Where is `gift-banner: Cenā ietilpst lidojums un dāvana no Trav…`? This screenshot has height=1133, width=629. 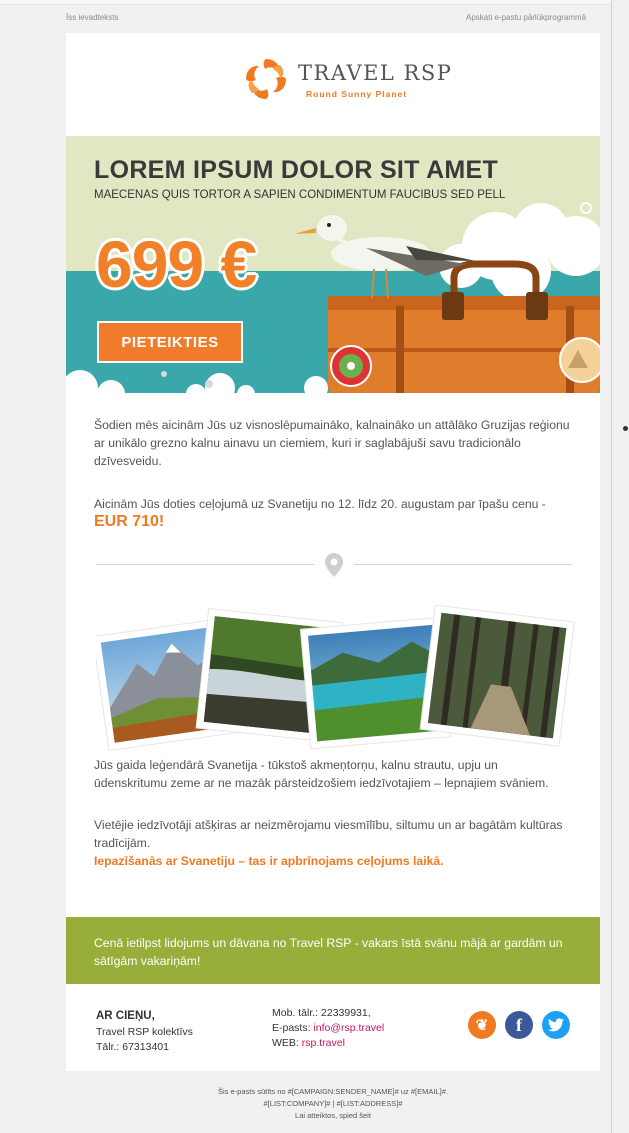 gift-banner: Cenā ietilpst lidojums un dāvana no Trav… is located at coordinates (333, 950).